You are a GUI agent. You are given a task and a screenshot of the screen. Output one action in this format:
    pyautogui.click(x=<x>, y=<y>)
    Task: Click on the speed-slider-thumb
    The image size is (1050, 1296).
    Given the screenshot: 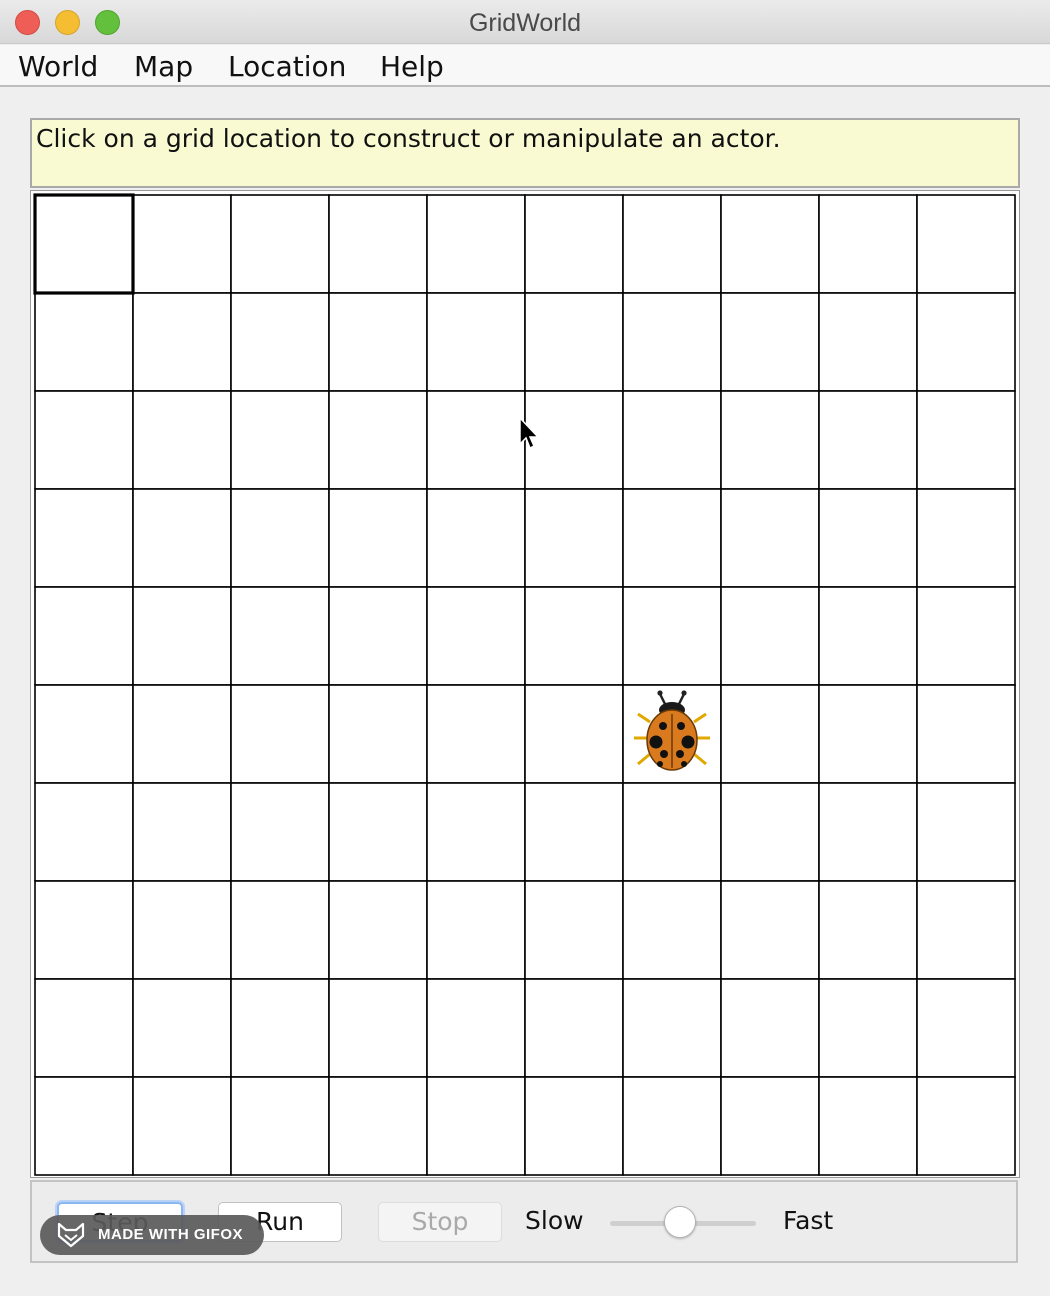 What is the action you would take?
    pyautogui.click(x=680, y=1222)
    